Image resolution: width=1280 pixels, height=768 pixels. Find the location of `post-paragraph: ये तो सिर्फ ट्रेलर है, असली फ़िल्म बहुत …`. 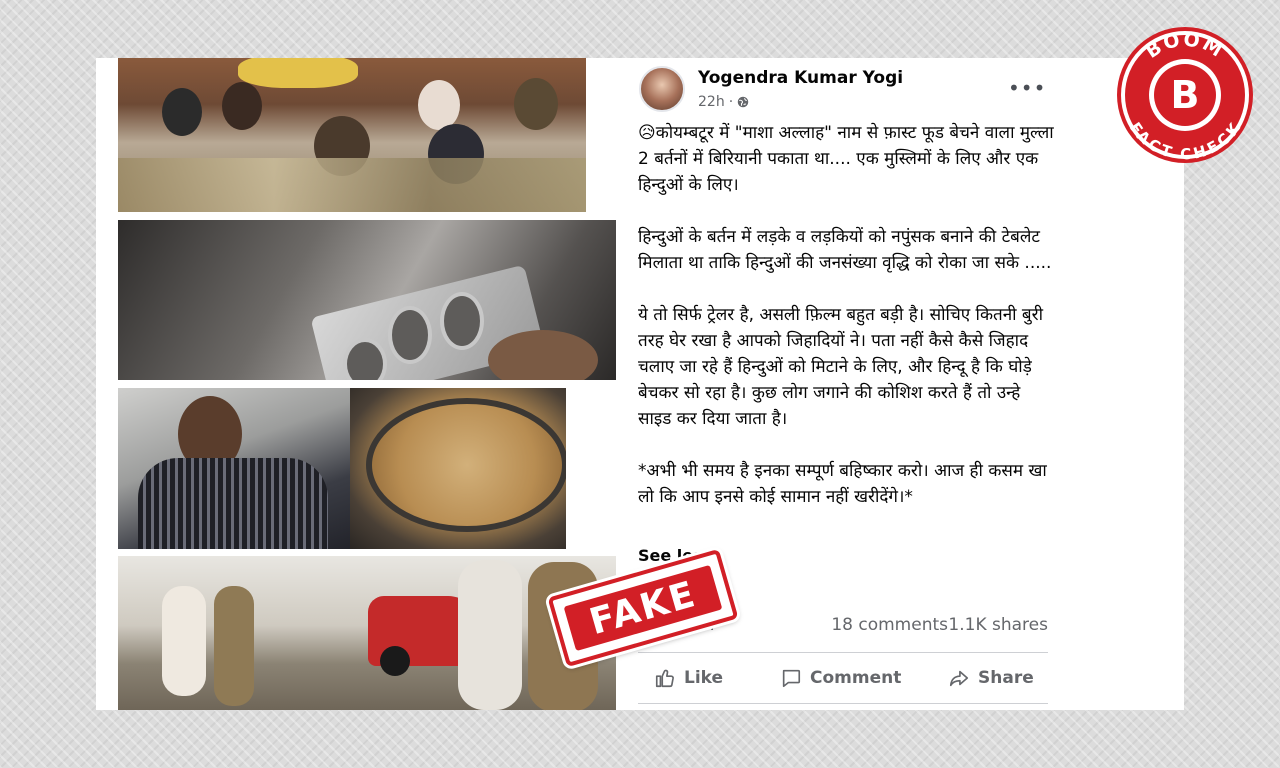

post-paragraph: ये तो सिर्फ ट्रेलर है, असली फ़िल्म बहुत … is located at coordinates (840, 367).